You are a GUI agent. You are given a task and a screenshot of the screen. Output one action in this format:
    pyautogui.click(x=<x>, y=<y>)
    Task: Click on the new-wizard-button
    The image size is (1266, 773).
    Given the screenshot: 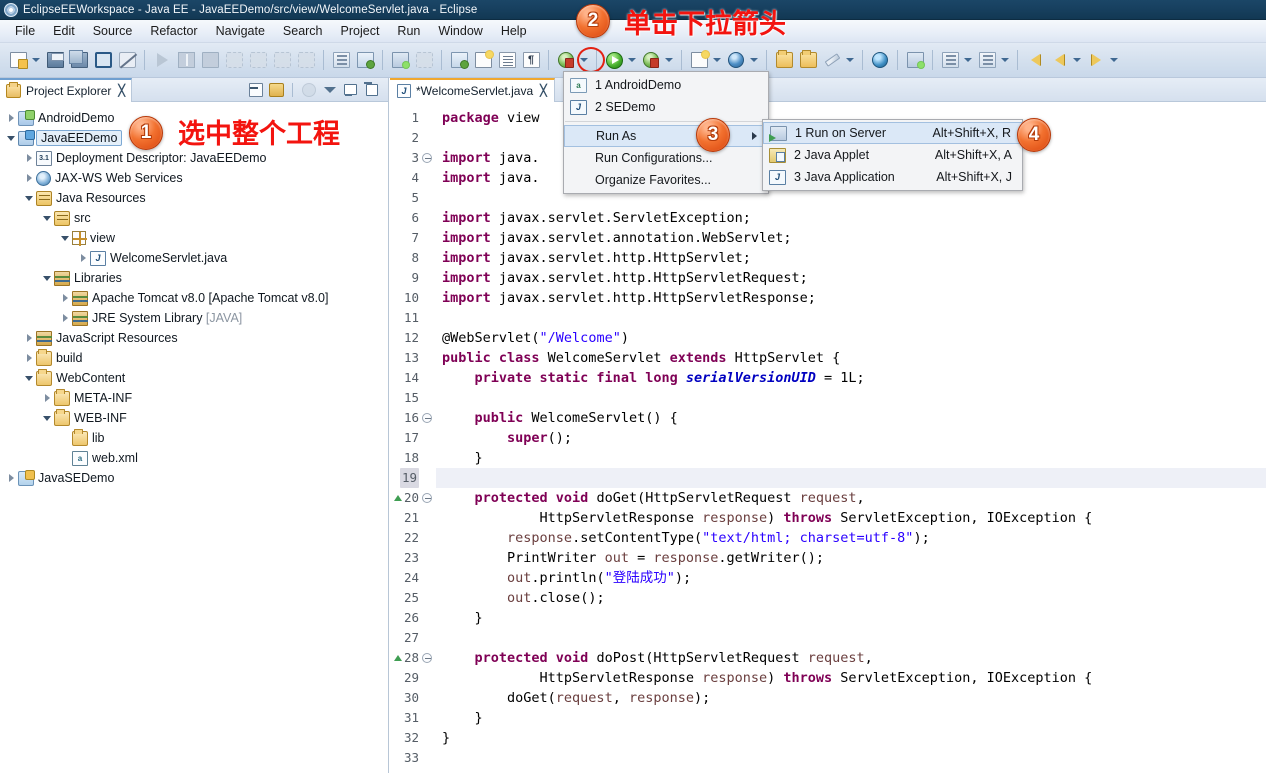 What is the action you would take?
    pyautogui.click(x=18, y=60)
    